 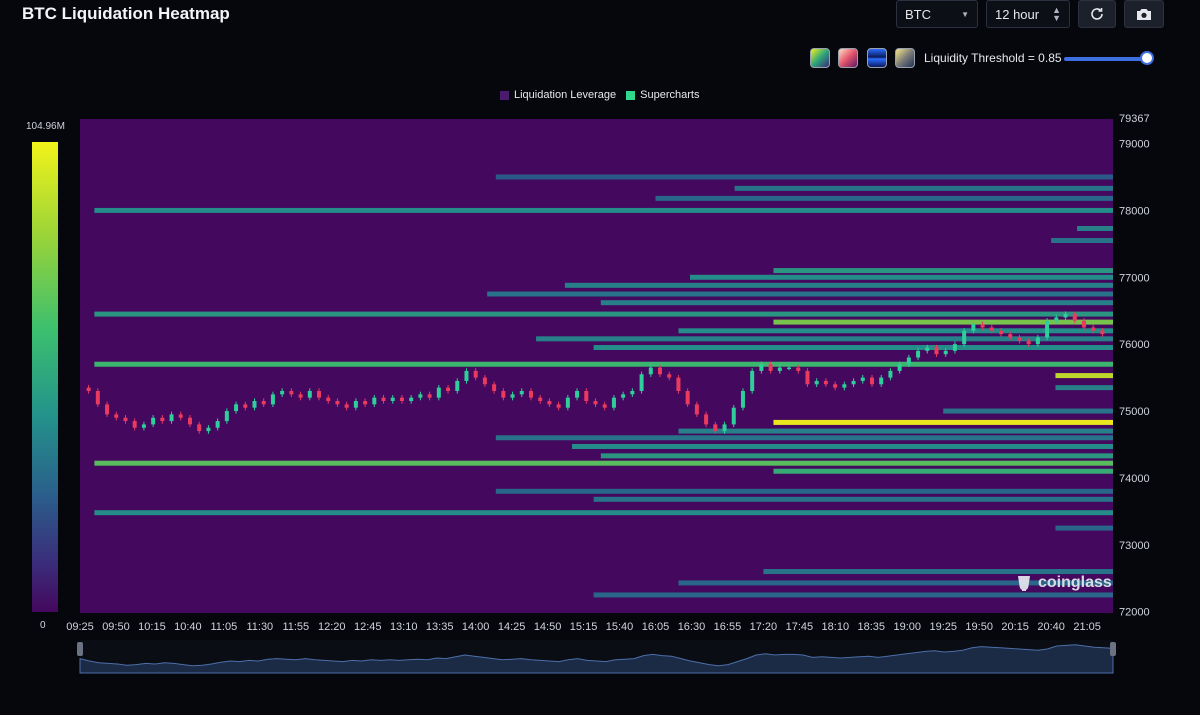 I want to click on x-tick-label: 13:35, so click(x=440, y=627).